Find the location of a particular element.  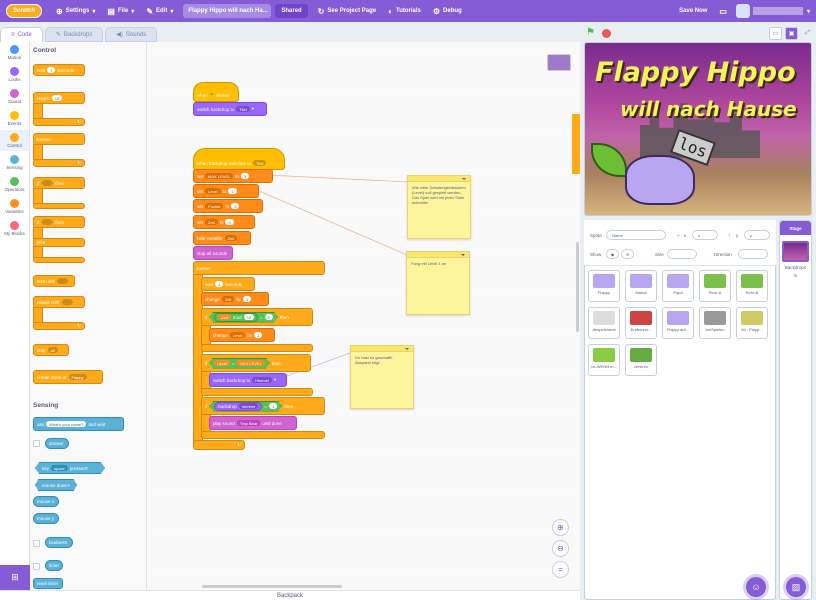

block-input: 3 is located at coordinates (245, 176).